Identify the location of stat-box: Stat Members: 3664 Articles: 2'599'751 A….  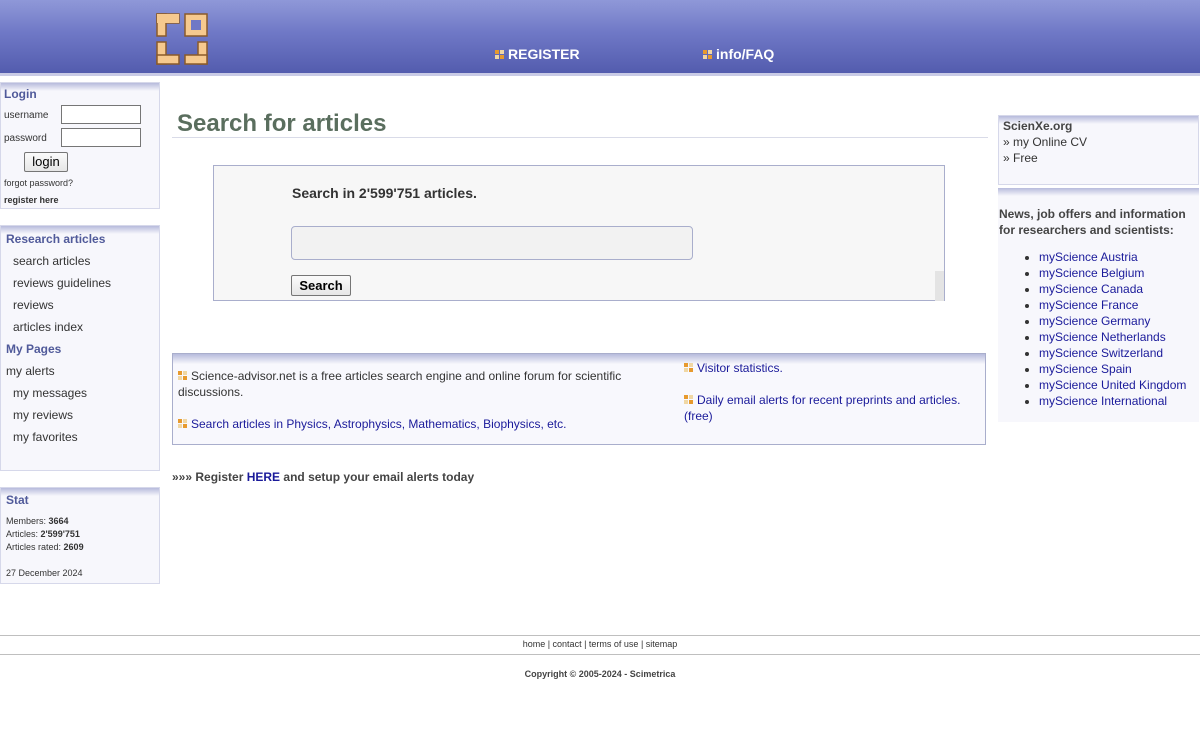
(80, 535).